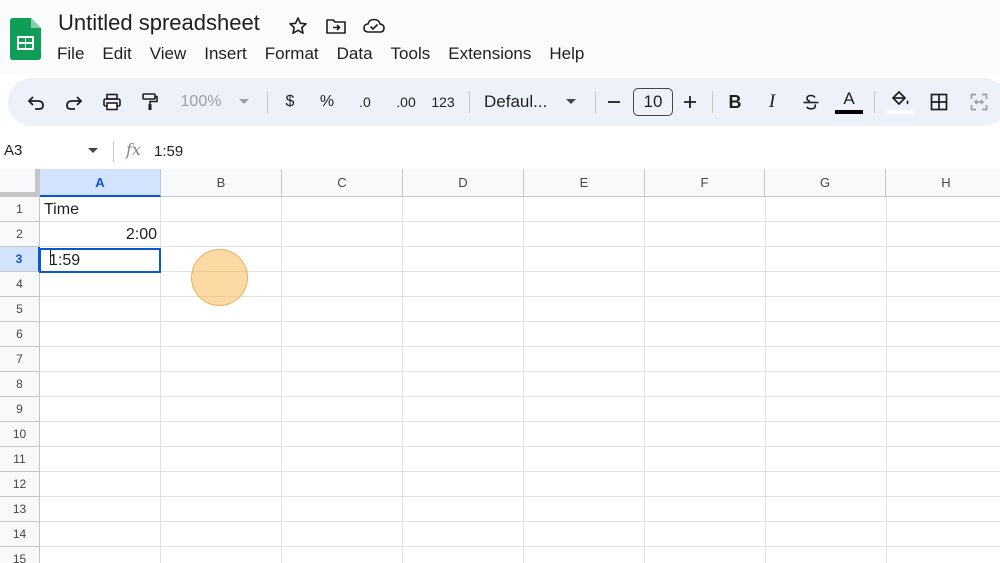 Image resolution: width=1000 pixels, height=563 pixels. Describe the element at coordinates (406, 102) in the screenshot. I see `increase-decimal-button: .00` at that location.